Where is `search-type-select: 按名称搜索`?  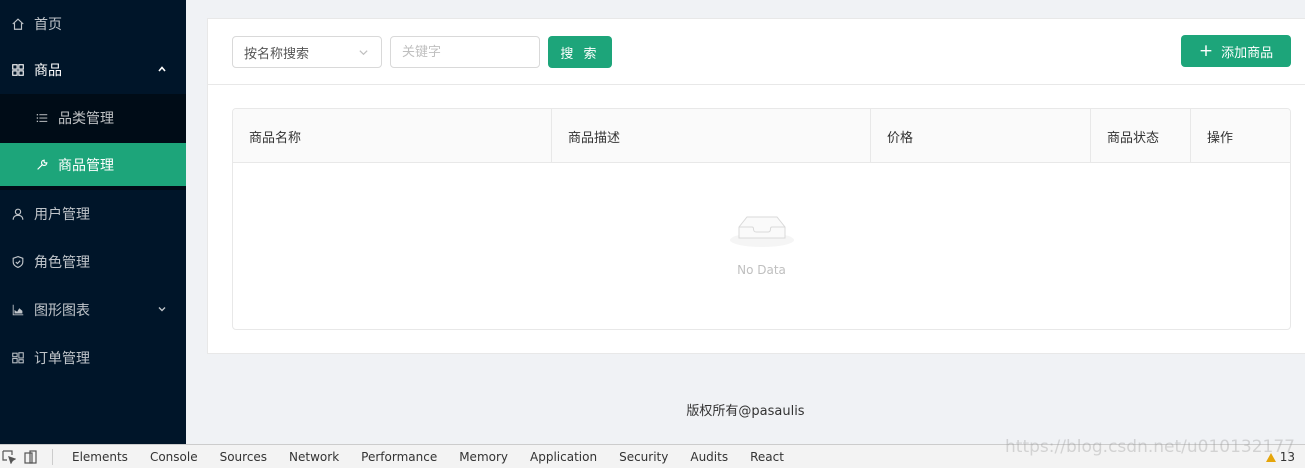
search-type-select: 按名称搜索 is located at coordinates (307, 52).